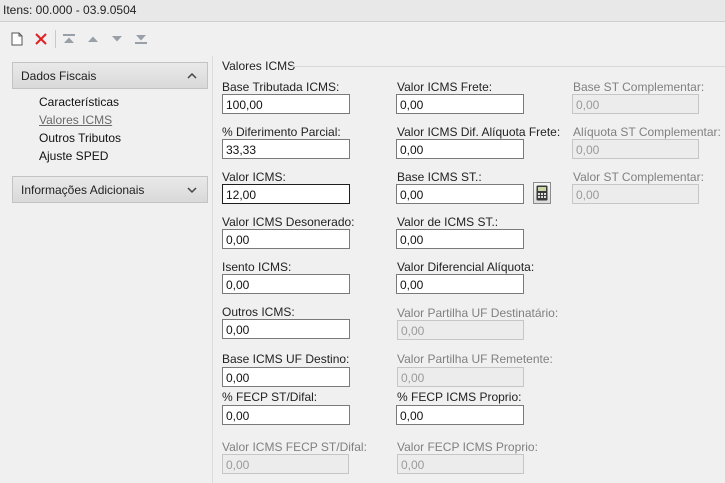 This screenshot has width=725, height=483. What do you see at coordinates (212, 269) in the screenshot?
I see `panel-divider` at bounding box center [212, 269].